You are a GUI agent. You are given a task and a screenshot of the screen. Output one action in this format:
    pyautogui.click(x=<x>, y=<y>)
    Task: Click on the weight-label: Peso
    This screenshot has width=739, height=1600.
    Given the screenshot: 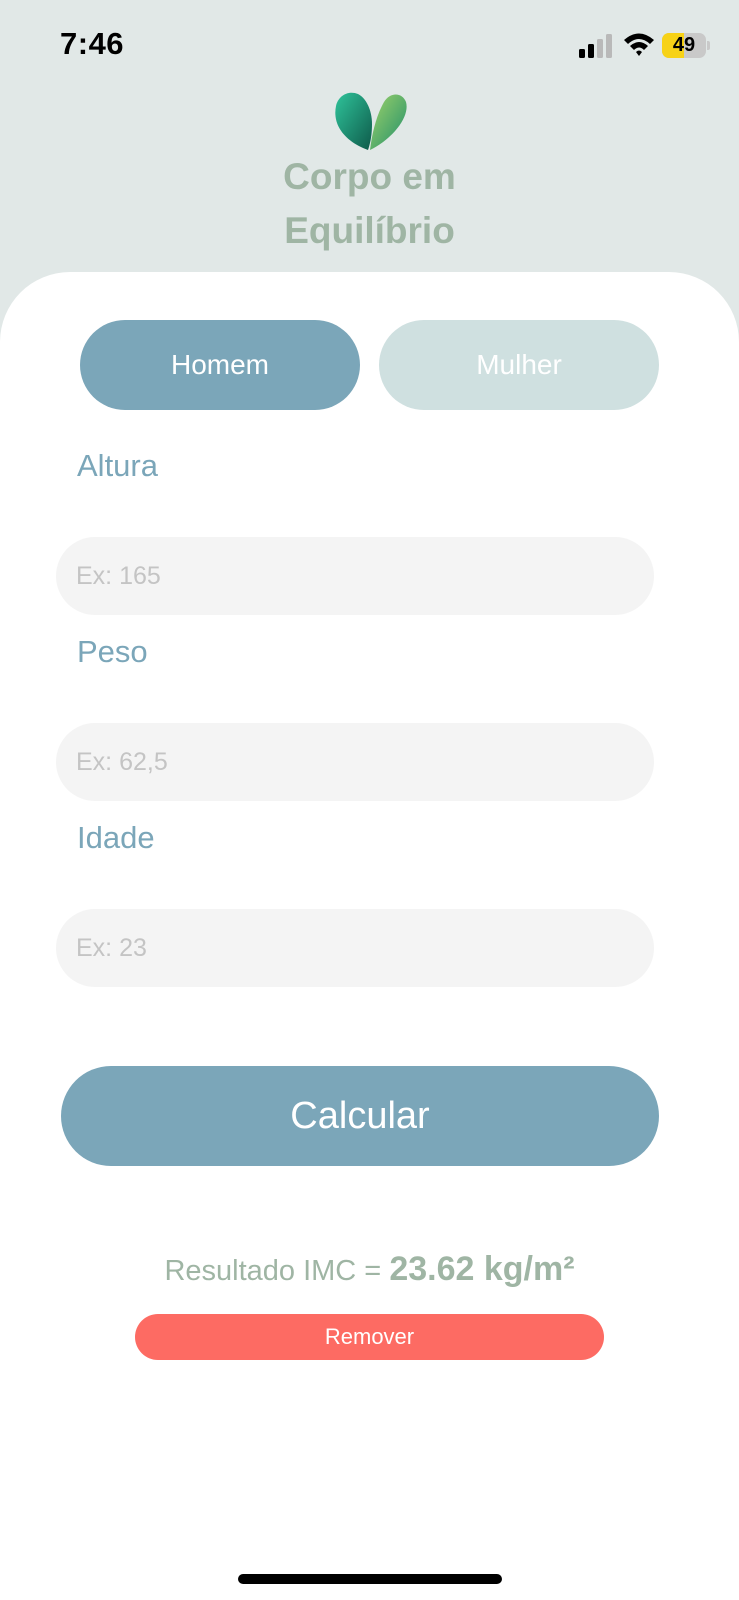 What is the action you would take?
    pyautogui.click(x=112, y=651)
    